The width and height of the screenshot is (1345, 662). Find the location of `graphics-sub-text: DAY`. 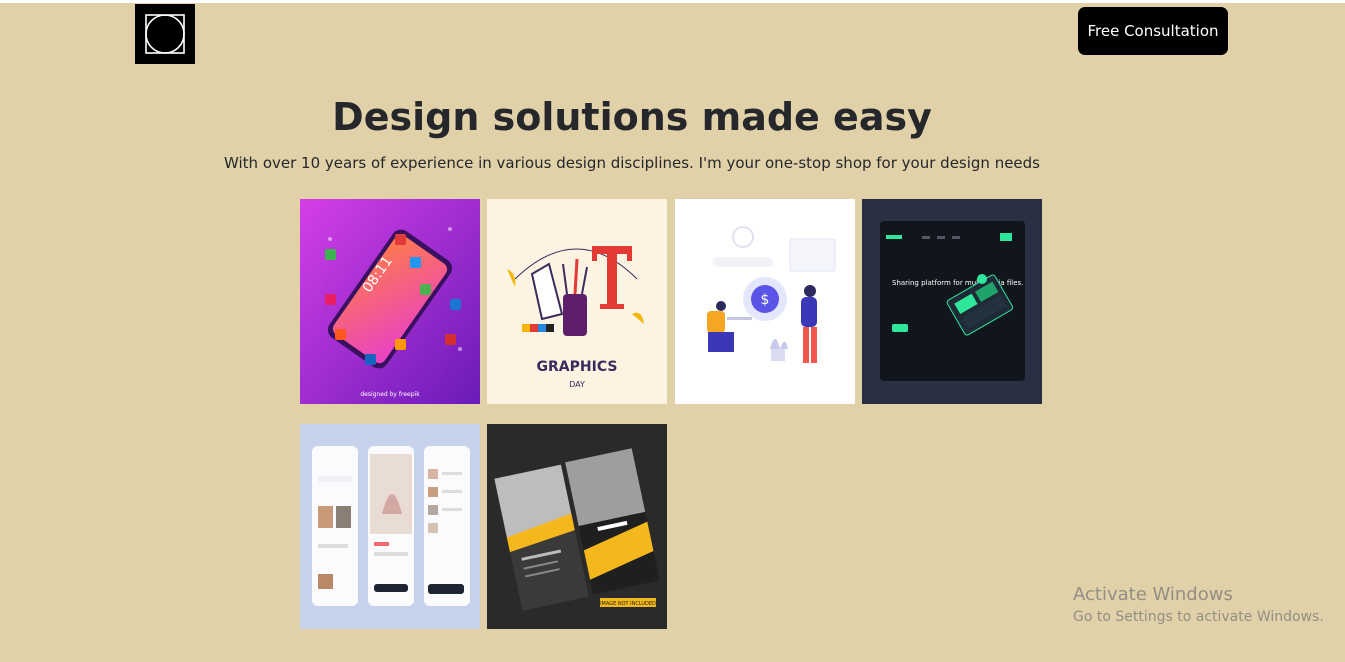

graphics-sub-text: DAY is located at coordinates (577, 384).